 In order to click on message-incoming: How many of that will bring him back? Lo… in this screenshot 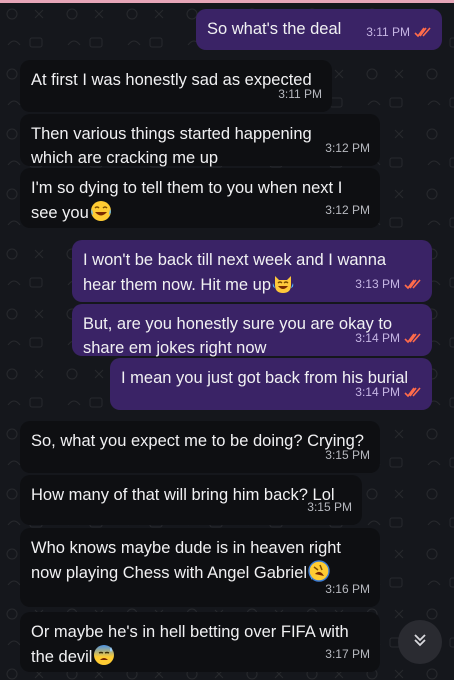, I will do `click(191, 500)`.